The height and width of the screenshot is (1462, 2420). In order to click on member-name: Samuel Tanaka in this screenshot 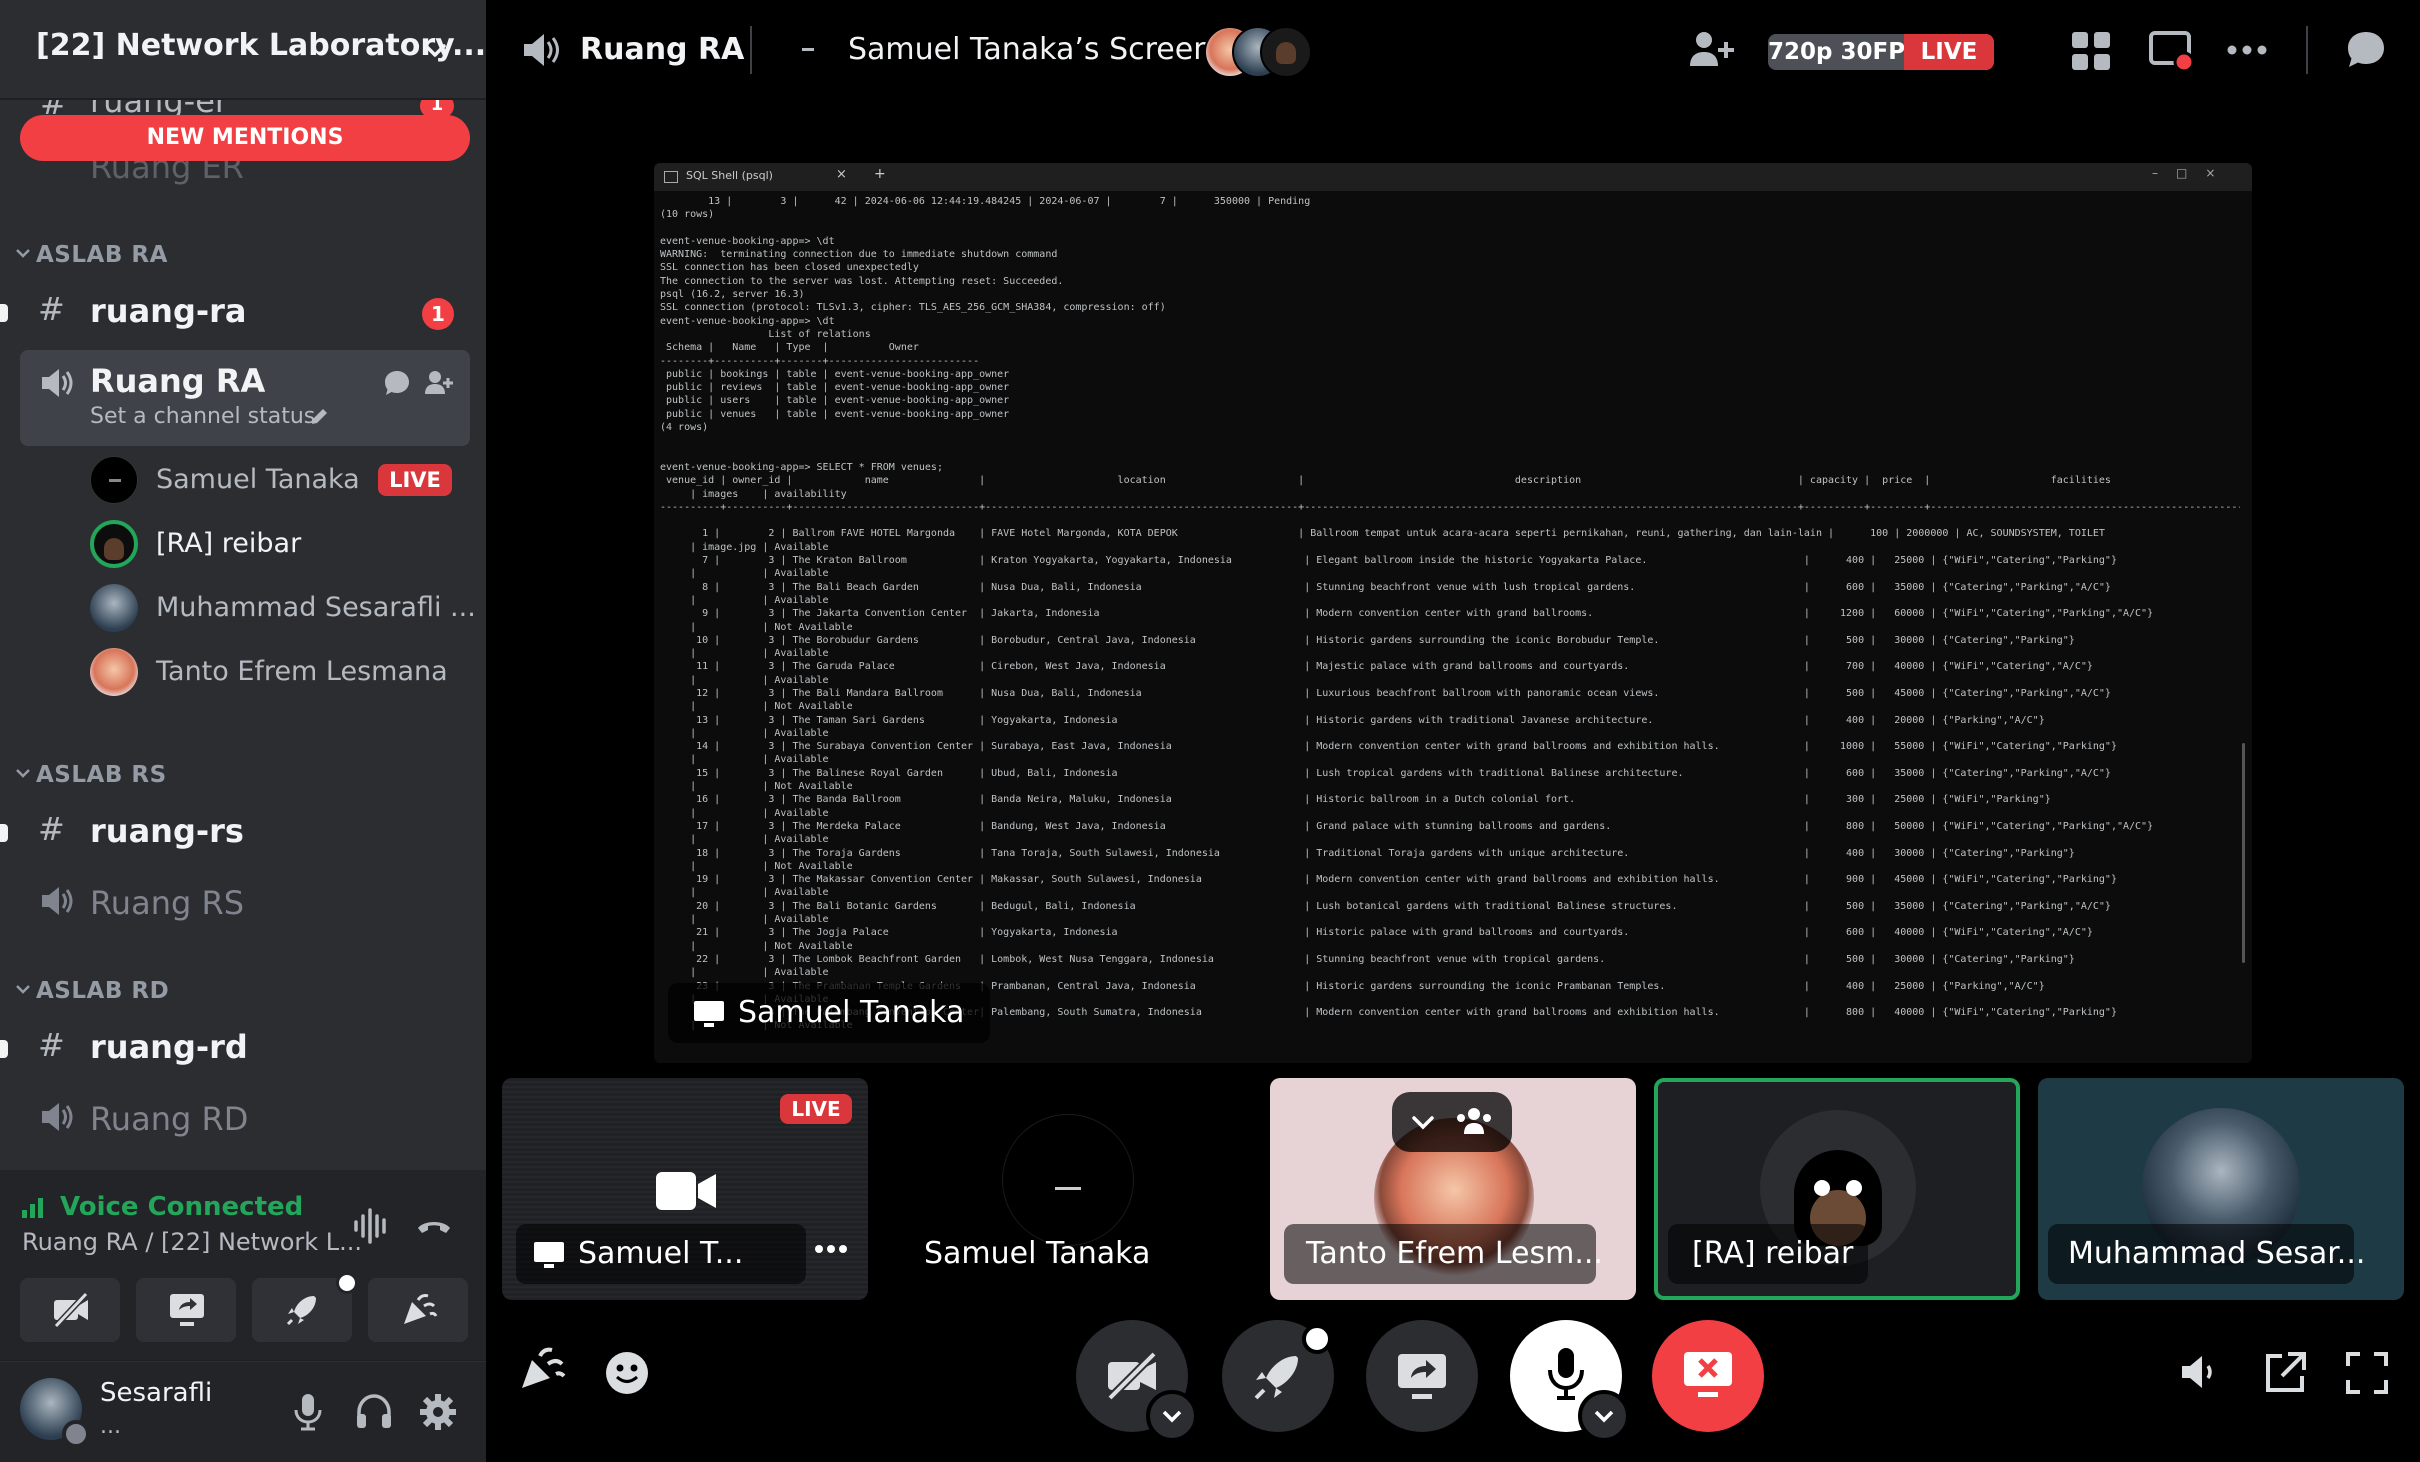, I will do `click(258, 479)`.